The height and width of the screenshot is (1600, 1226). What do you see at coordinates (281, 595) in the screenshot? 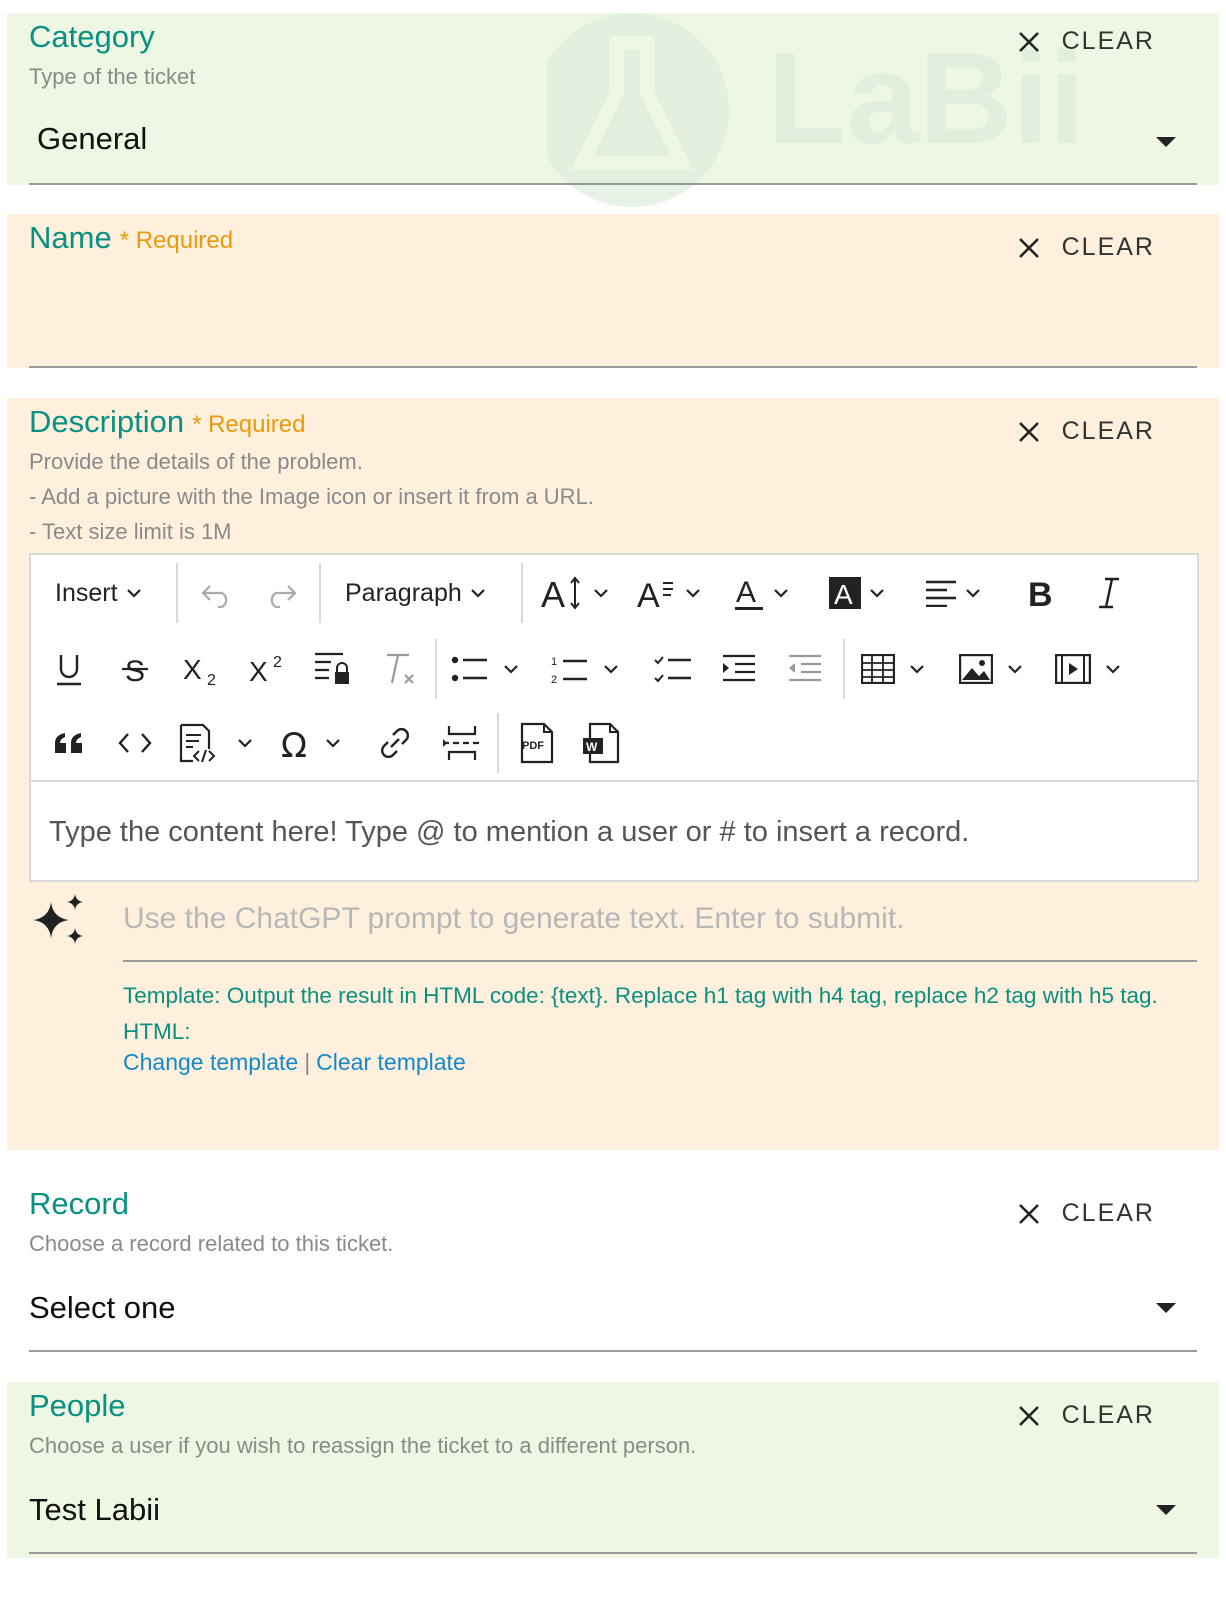
I see `redo-button` at bounding box center [281, 595].